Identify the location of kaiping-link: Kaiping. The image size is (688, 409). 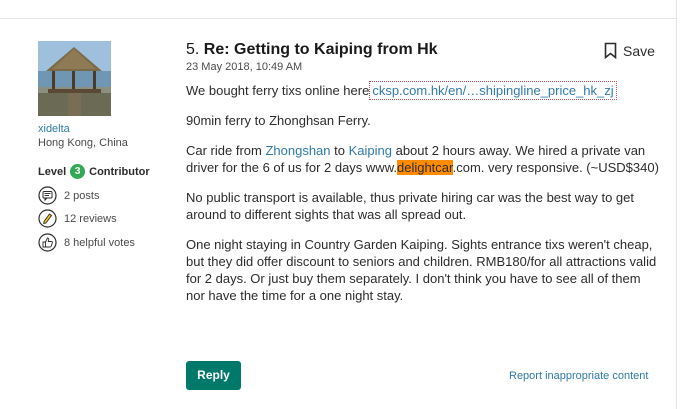
(370, 150).